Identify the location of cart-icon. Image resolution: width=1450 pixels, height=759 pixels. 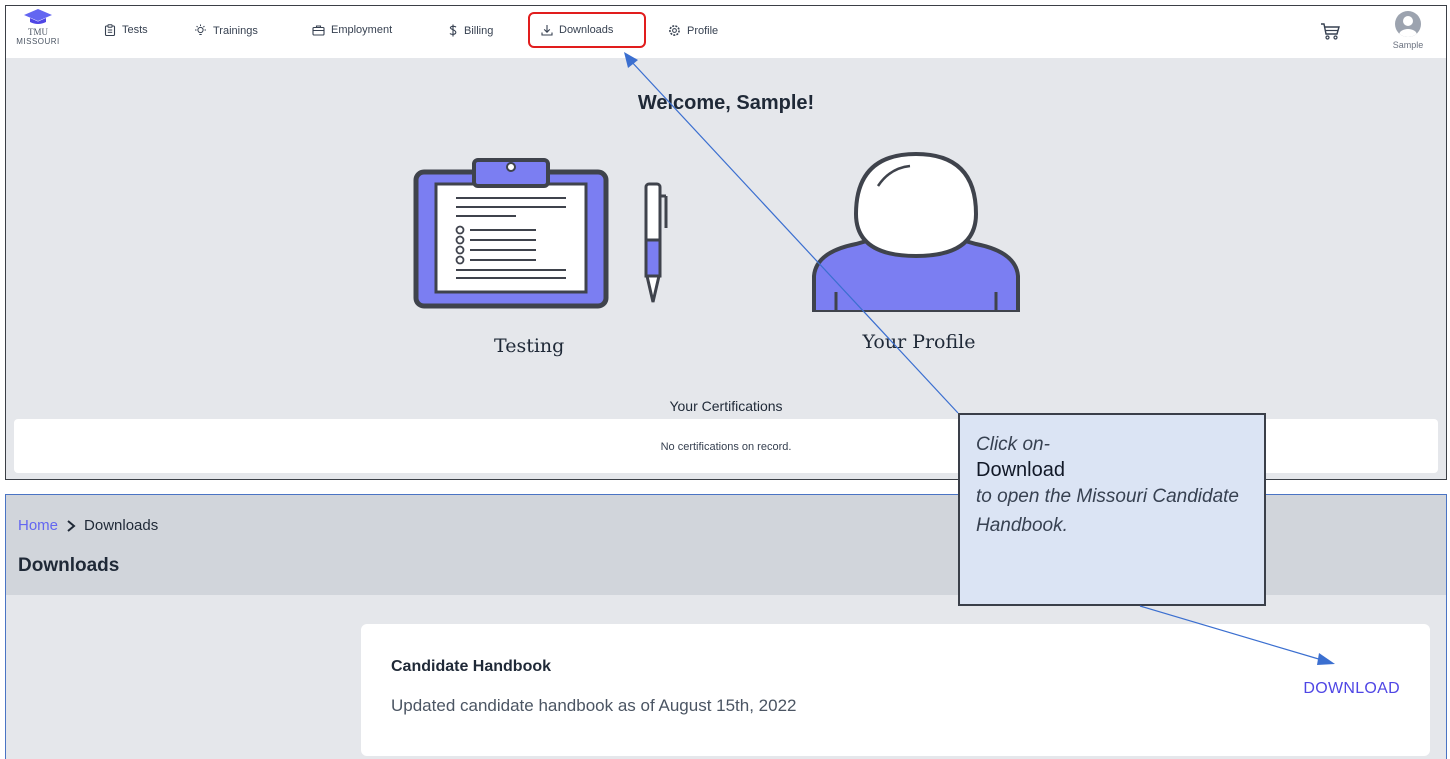
(1330, 31).